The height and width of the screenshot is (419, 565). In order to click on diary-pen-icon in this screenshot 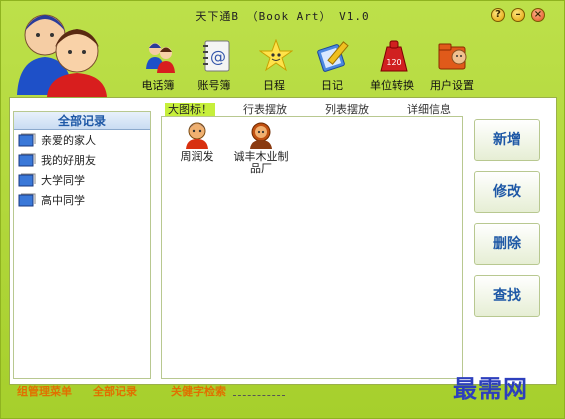, I will do `click(333, 56)`.